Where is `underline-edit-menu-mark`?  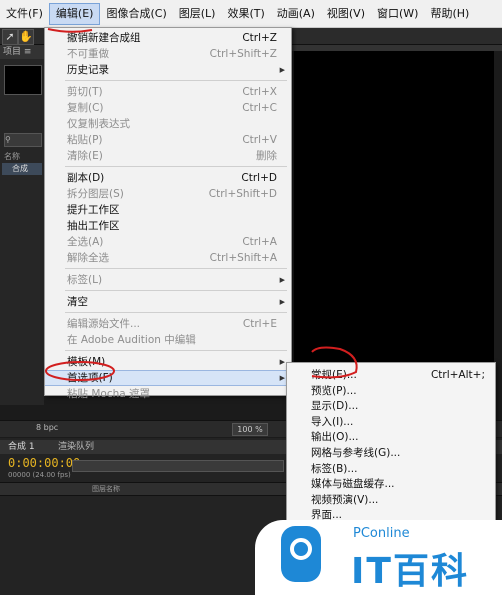
underline-edit-menu-mark is located at coordinates (70, 30).